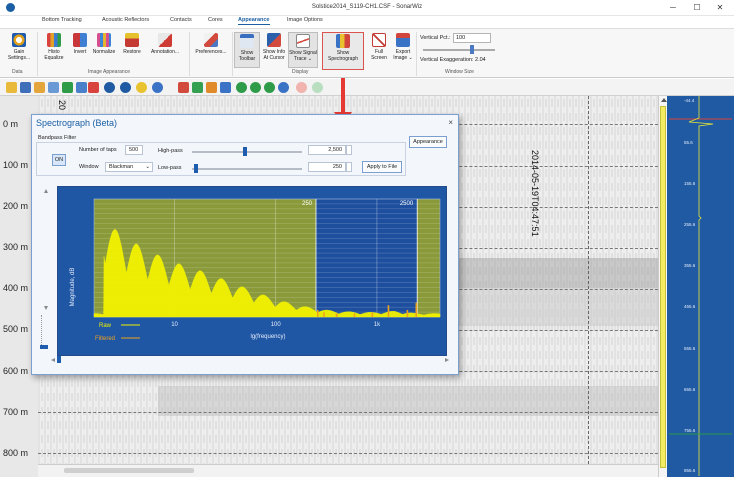  I want to click on group-label-image-appearance: Image Appearance, so click(109, 72).